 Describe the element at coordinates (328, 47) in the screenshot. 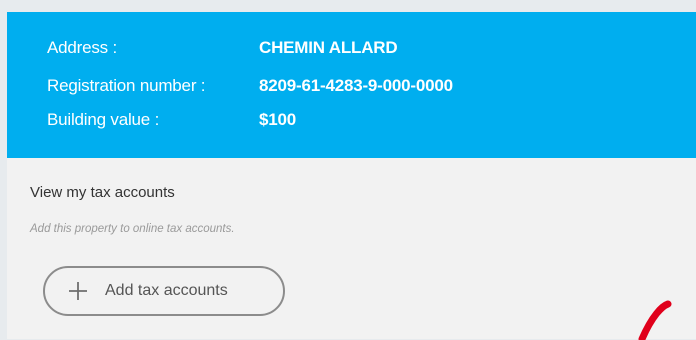

I see `address-value: CHEMIN ALLARD` at that location.